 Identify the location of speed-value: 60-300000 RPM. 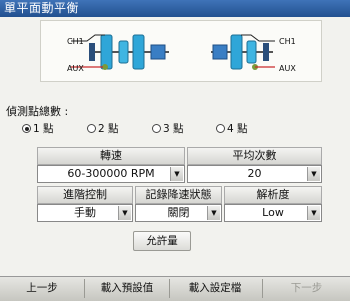
(111, 173).